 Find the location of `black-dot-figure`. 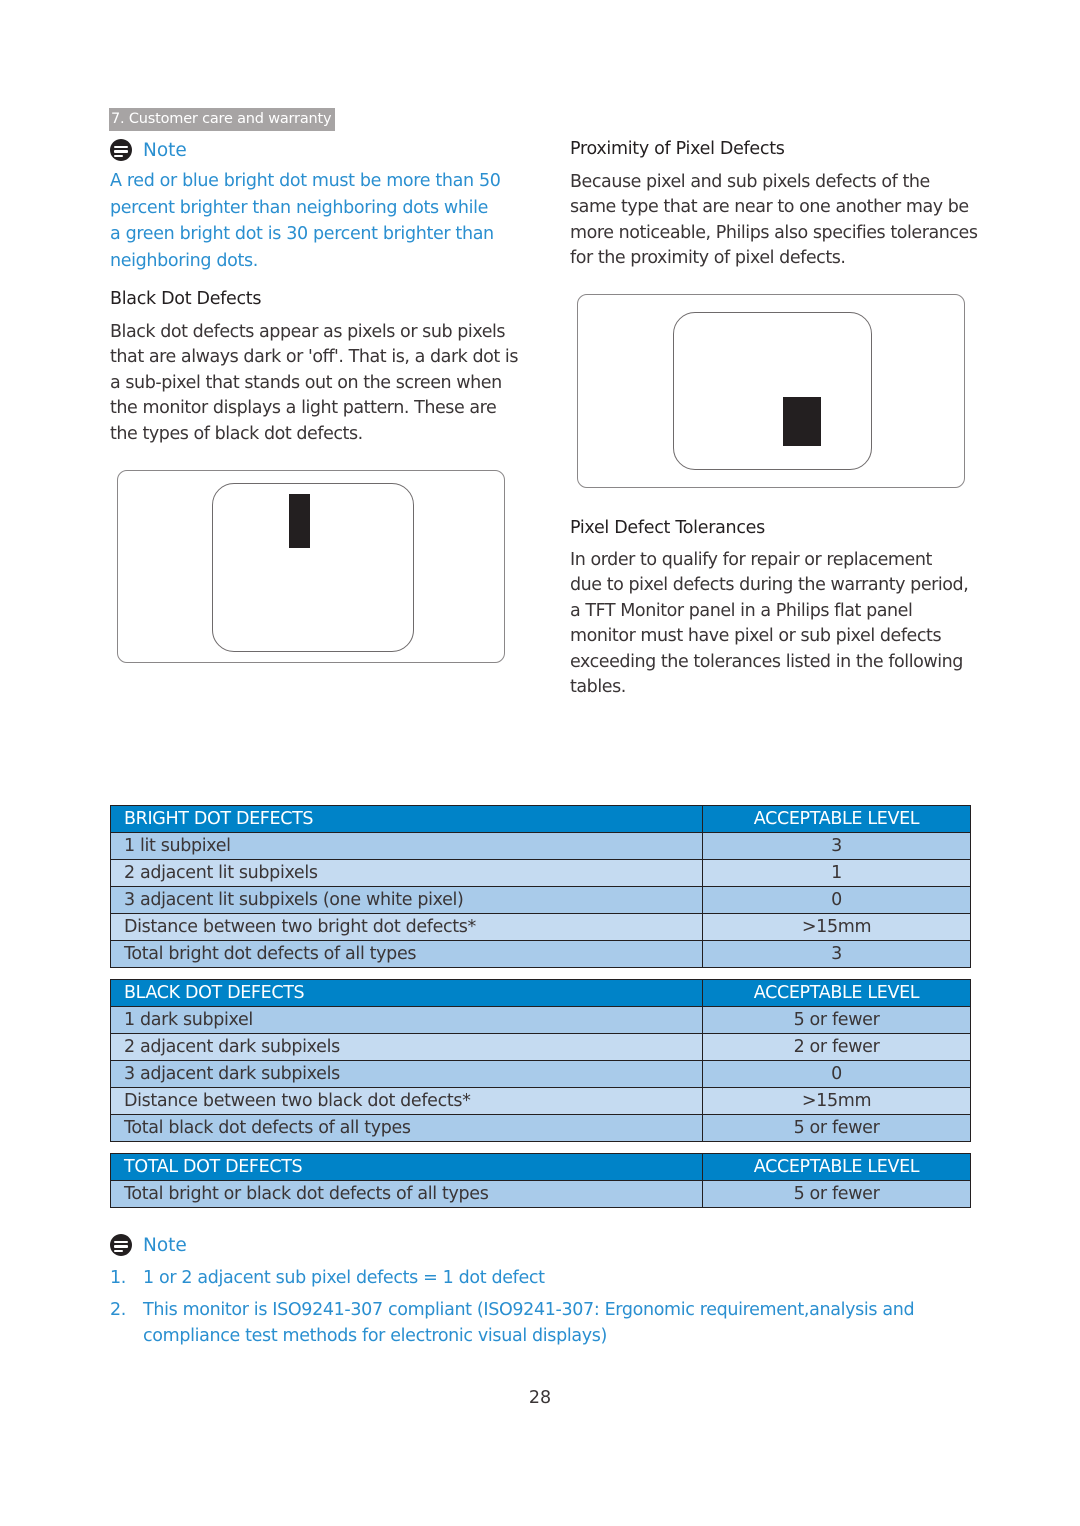

black-dot-figure is located at coordinates (311, 566).